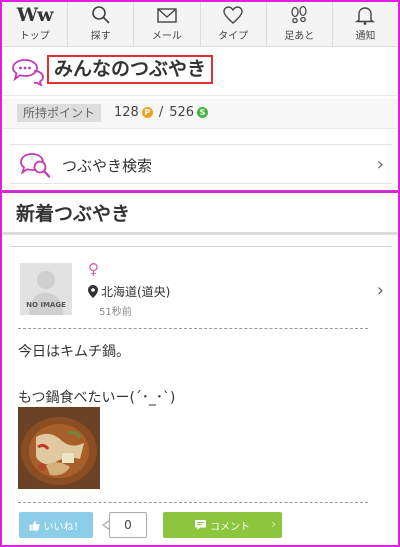  Describe the element at coordinates (107, 166) in the screenshot. I see `tweet-search-label: つぶやき検索` at that location.